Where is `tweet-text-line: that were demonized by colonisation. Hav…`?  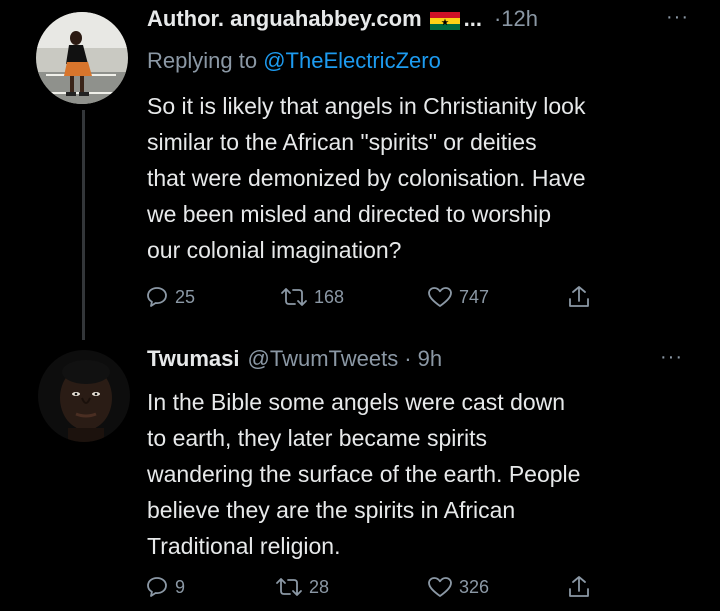
tweet-text-line: that were demonized by colonisation. Hav… is located at coordinates (366, 178).